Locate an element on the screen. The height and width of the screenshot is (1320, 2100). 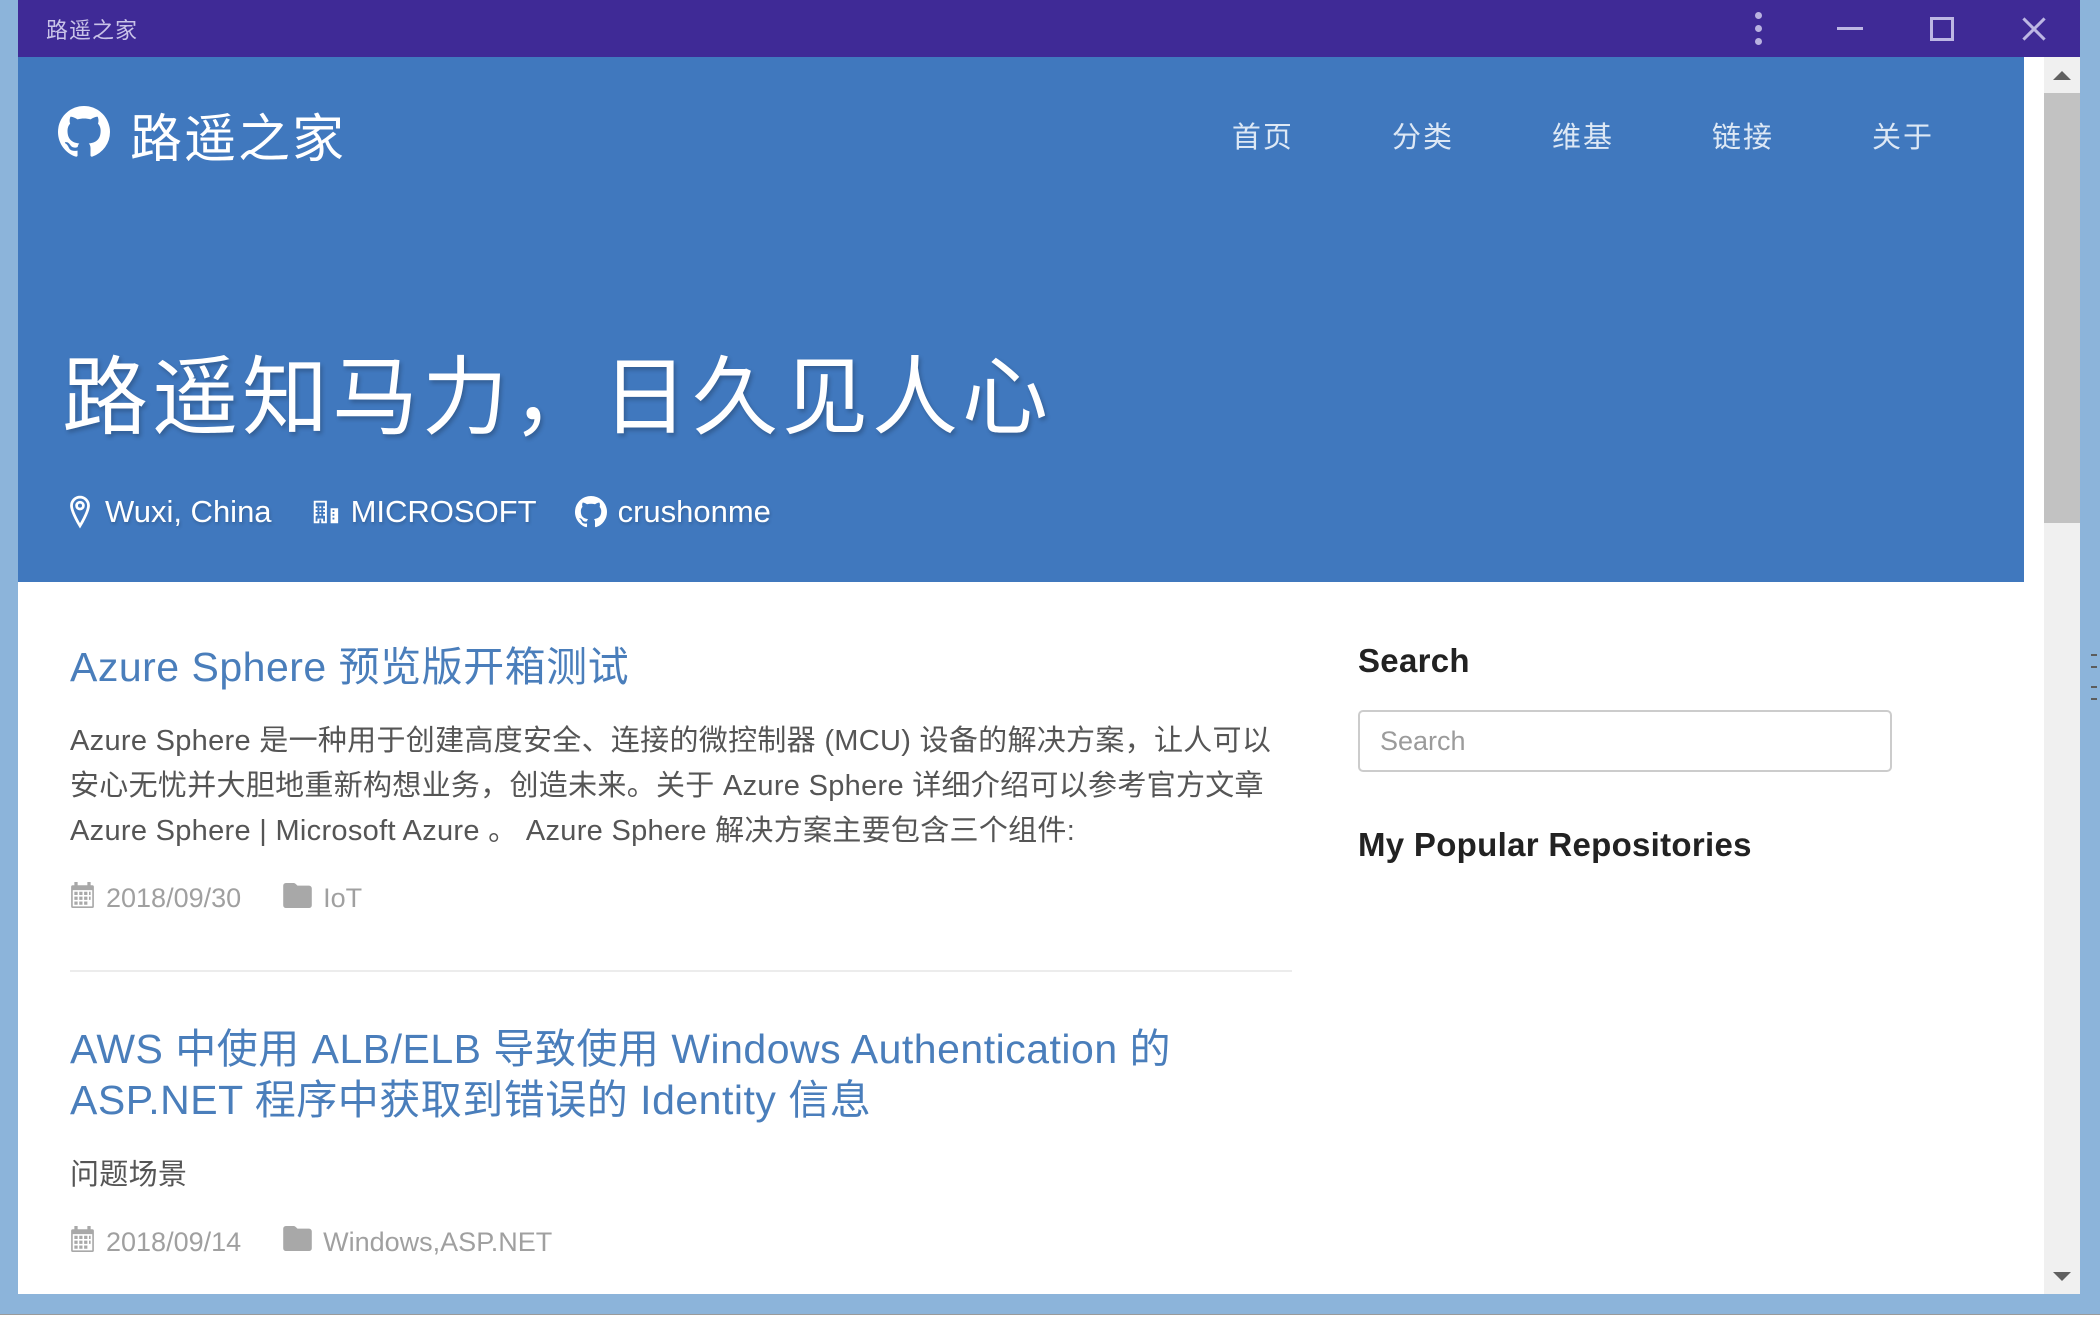
post-category-label: Windows,ASP.NET is located at coordinates (438, 1241).